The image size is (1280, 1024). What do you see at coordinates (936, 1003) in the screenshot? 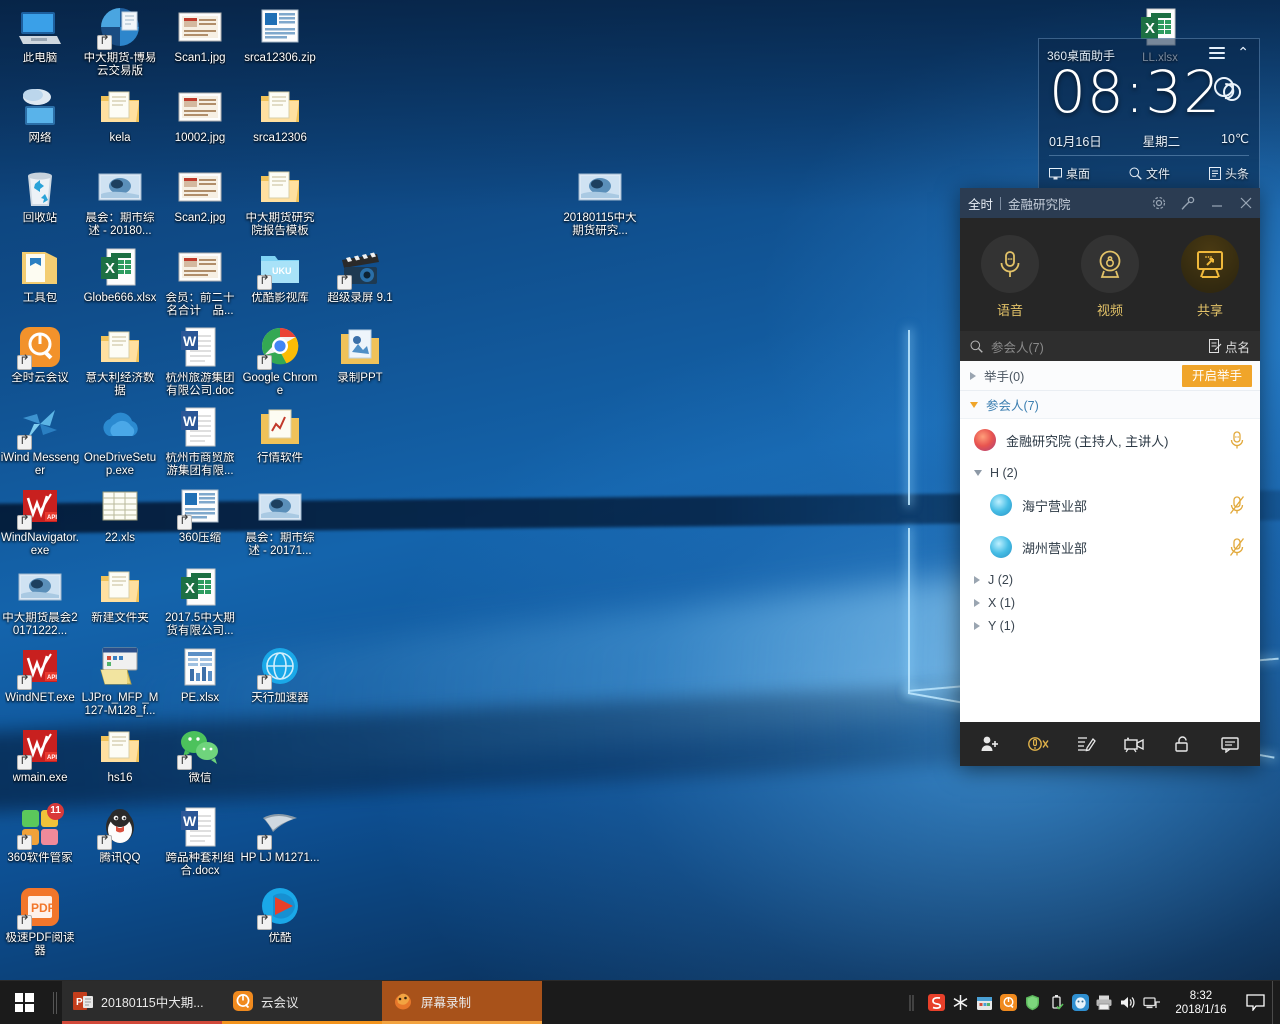
I see `sogou-input-icon` at bounding box center [936, 1003].